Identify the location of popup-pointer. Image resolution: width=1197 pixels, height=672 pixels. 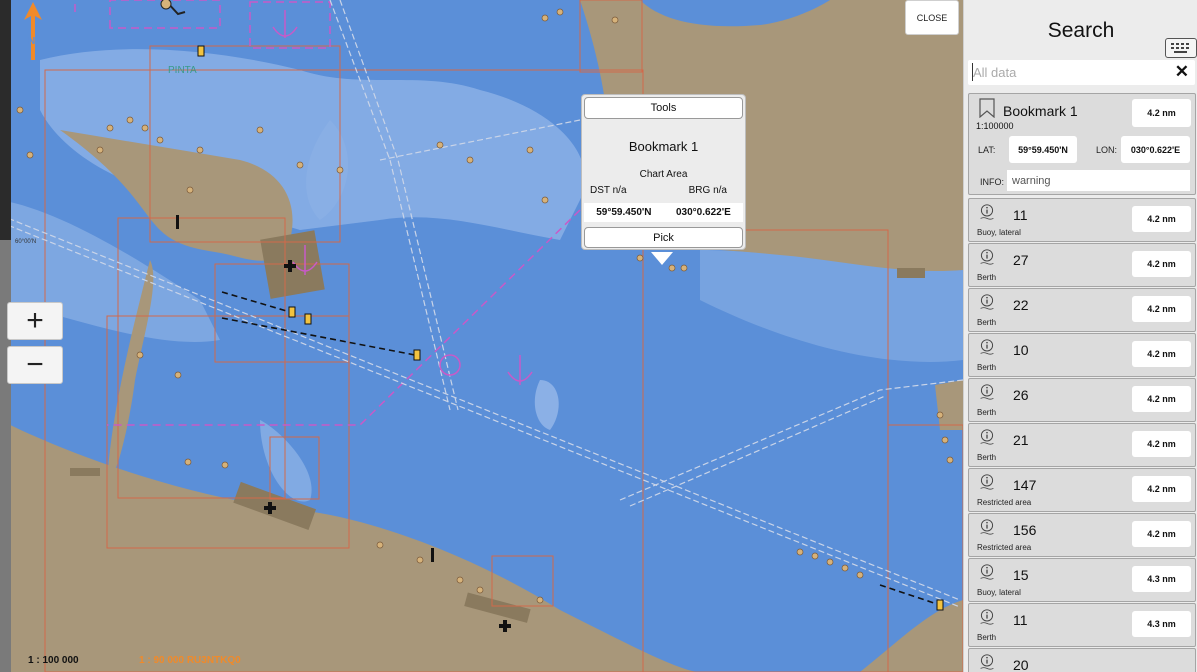
(662, 258).